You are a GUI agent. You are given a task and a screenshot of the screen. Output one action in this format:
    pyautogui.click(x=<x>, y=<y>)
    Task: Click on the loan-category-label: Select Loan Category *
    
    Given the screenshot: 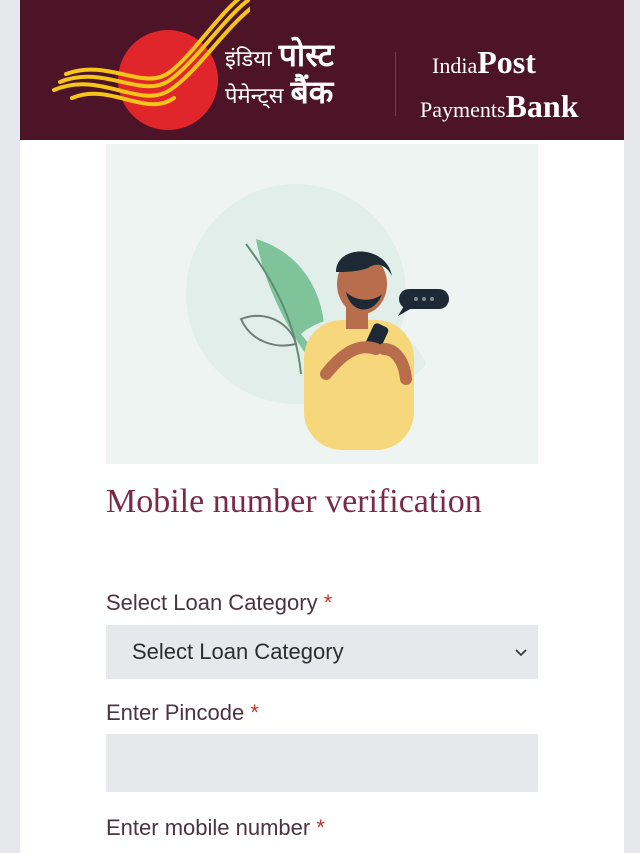 What is the action you would take?
    pyautogui.click(x=219, y=603)
    